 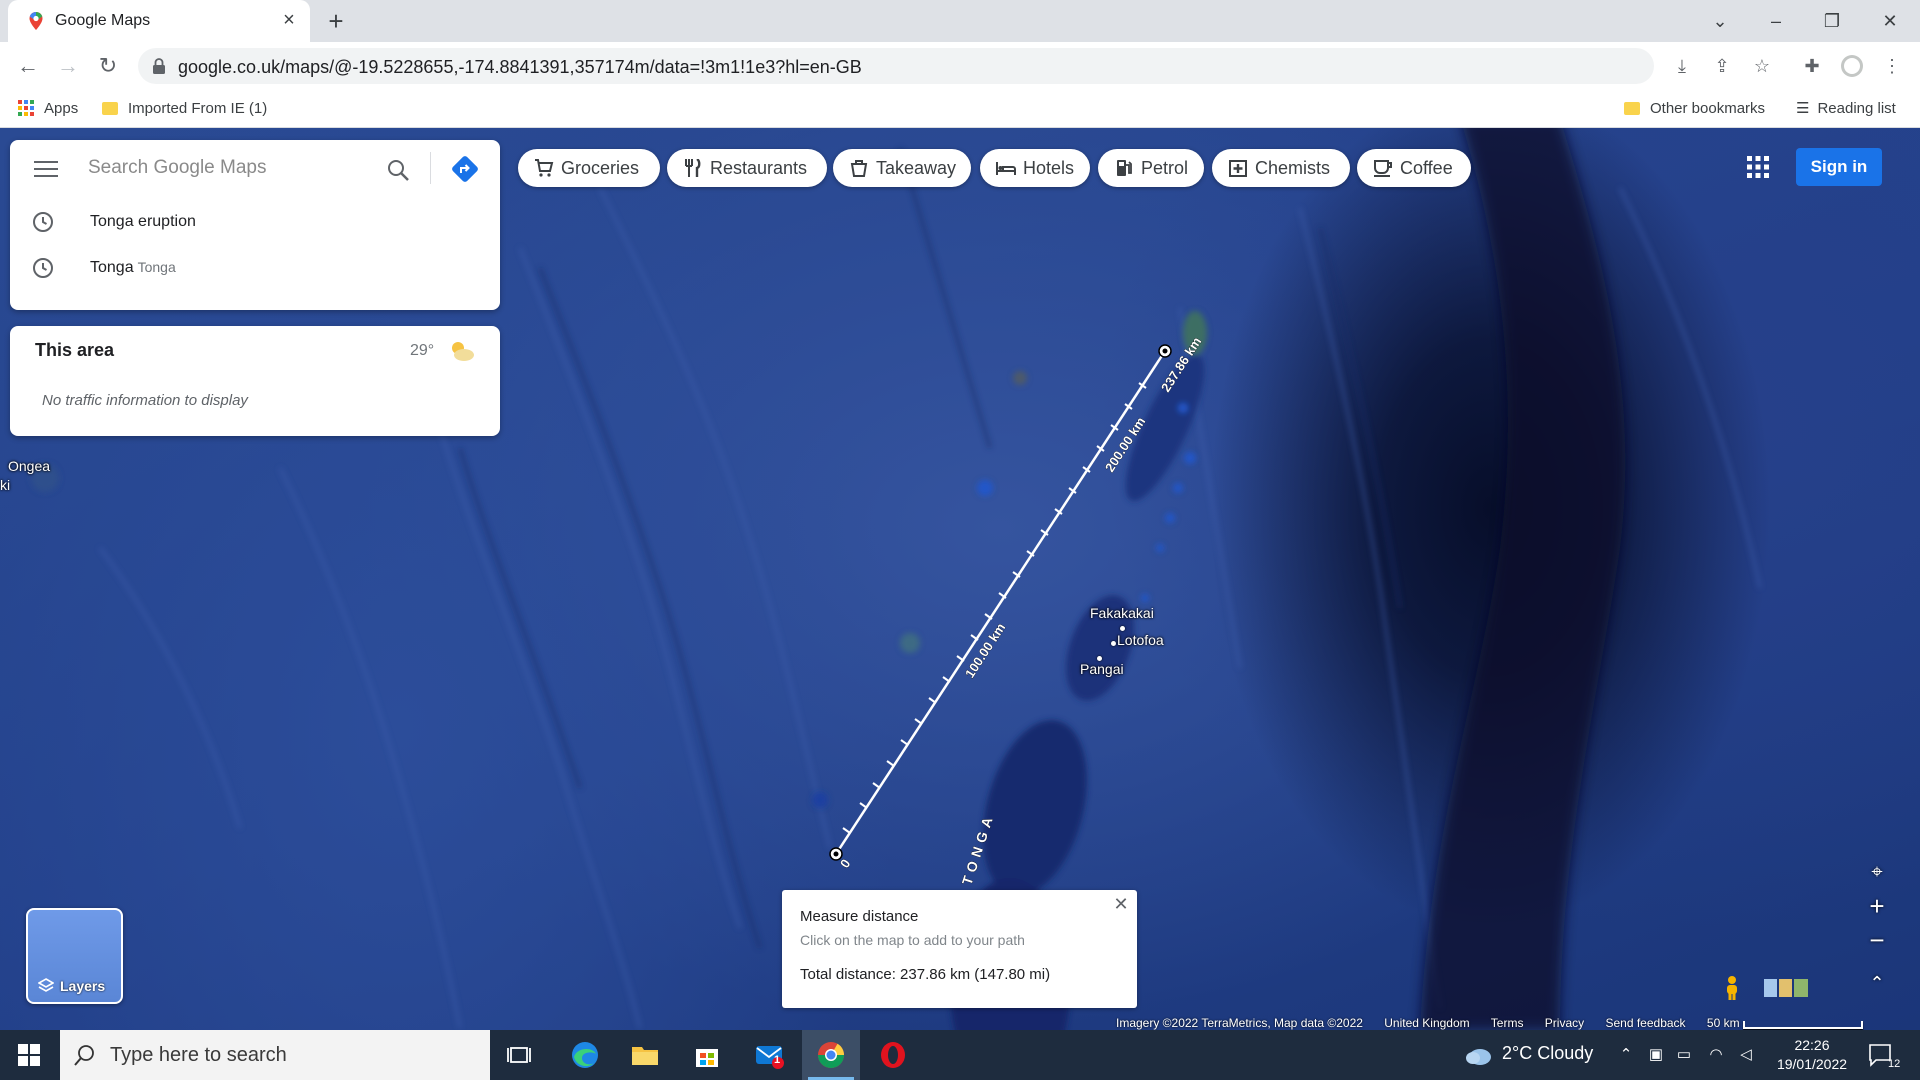 I want to click on close-window-button: ✕, so click(x=1890, y=21).